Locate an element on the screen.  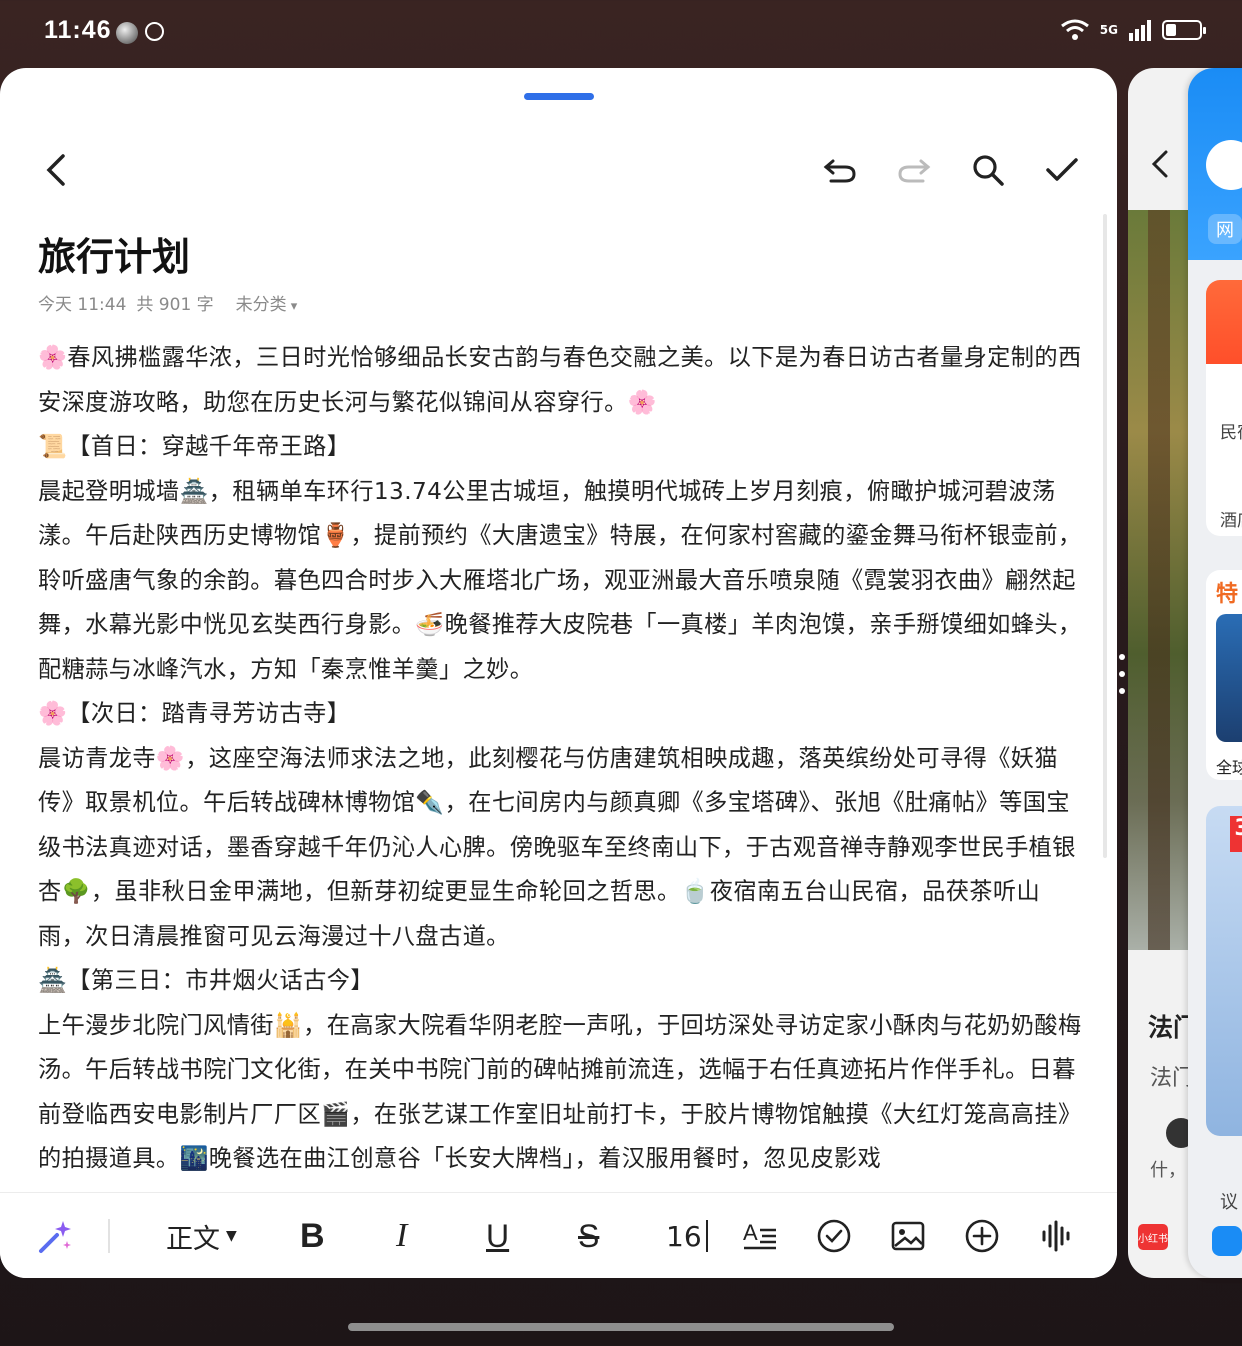
moon-icon is located at coordinates (127, 33).